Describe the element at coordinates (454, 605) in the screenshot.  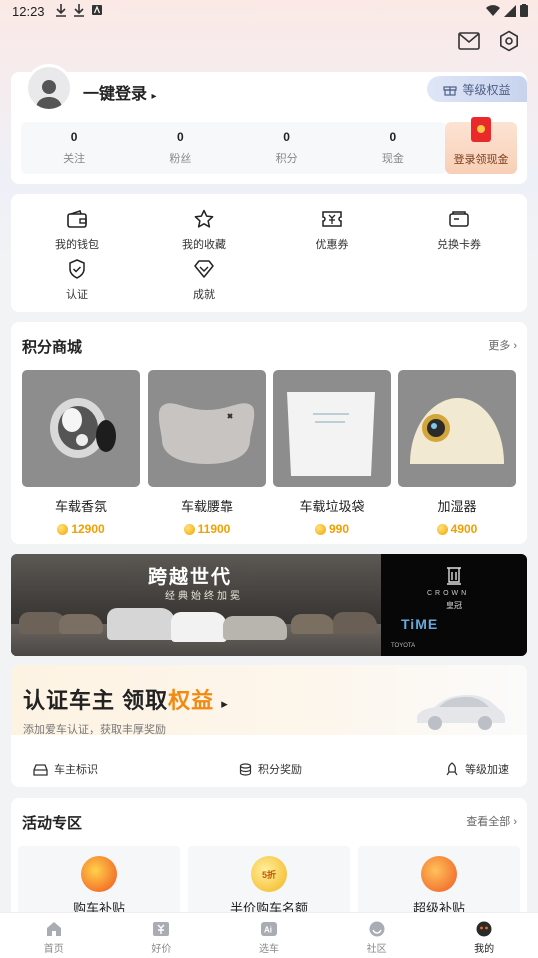
I see `banner-brand-panel: CROWN 皇冠 TiME TOYOTA` at that location.